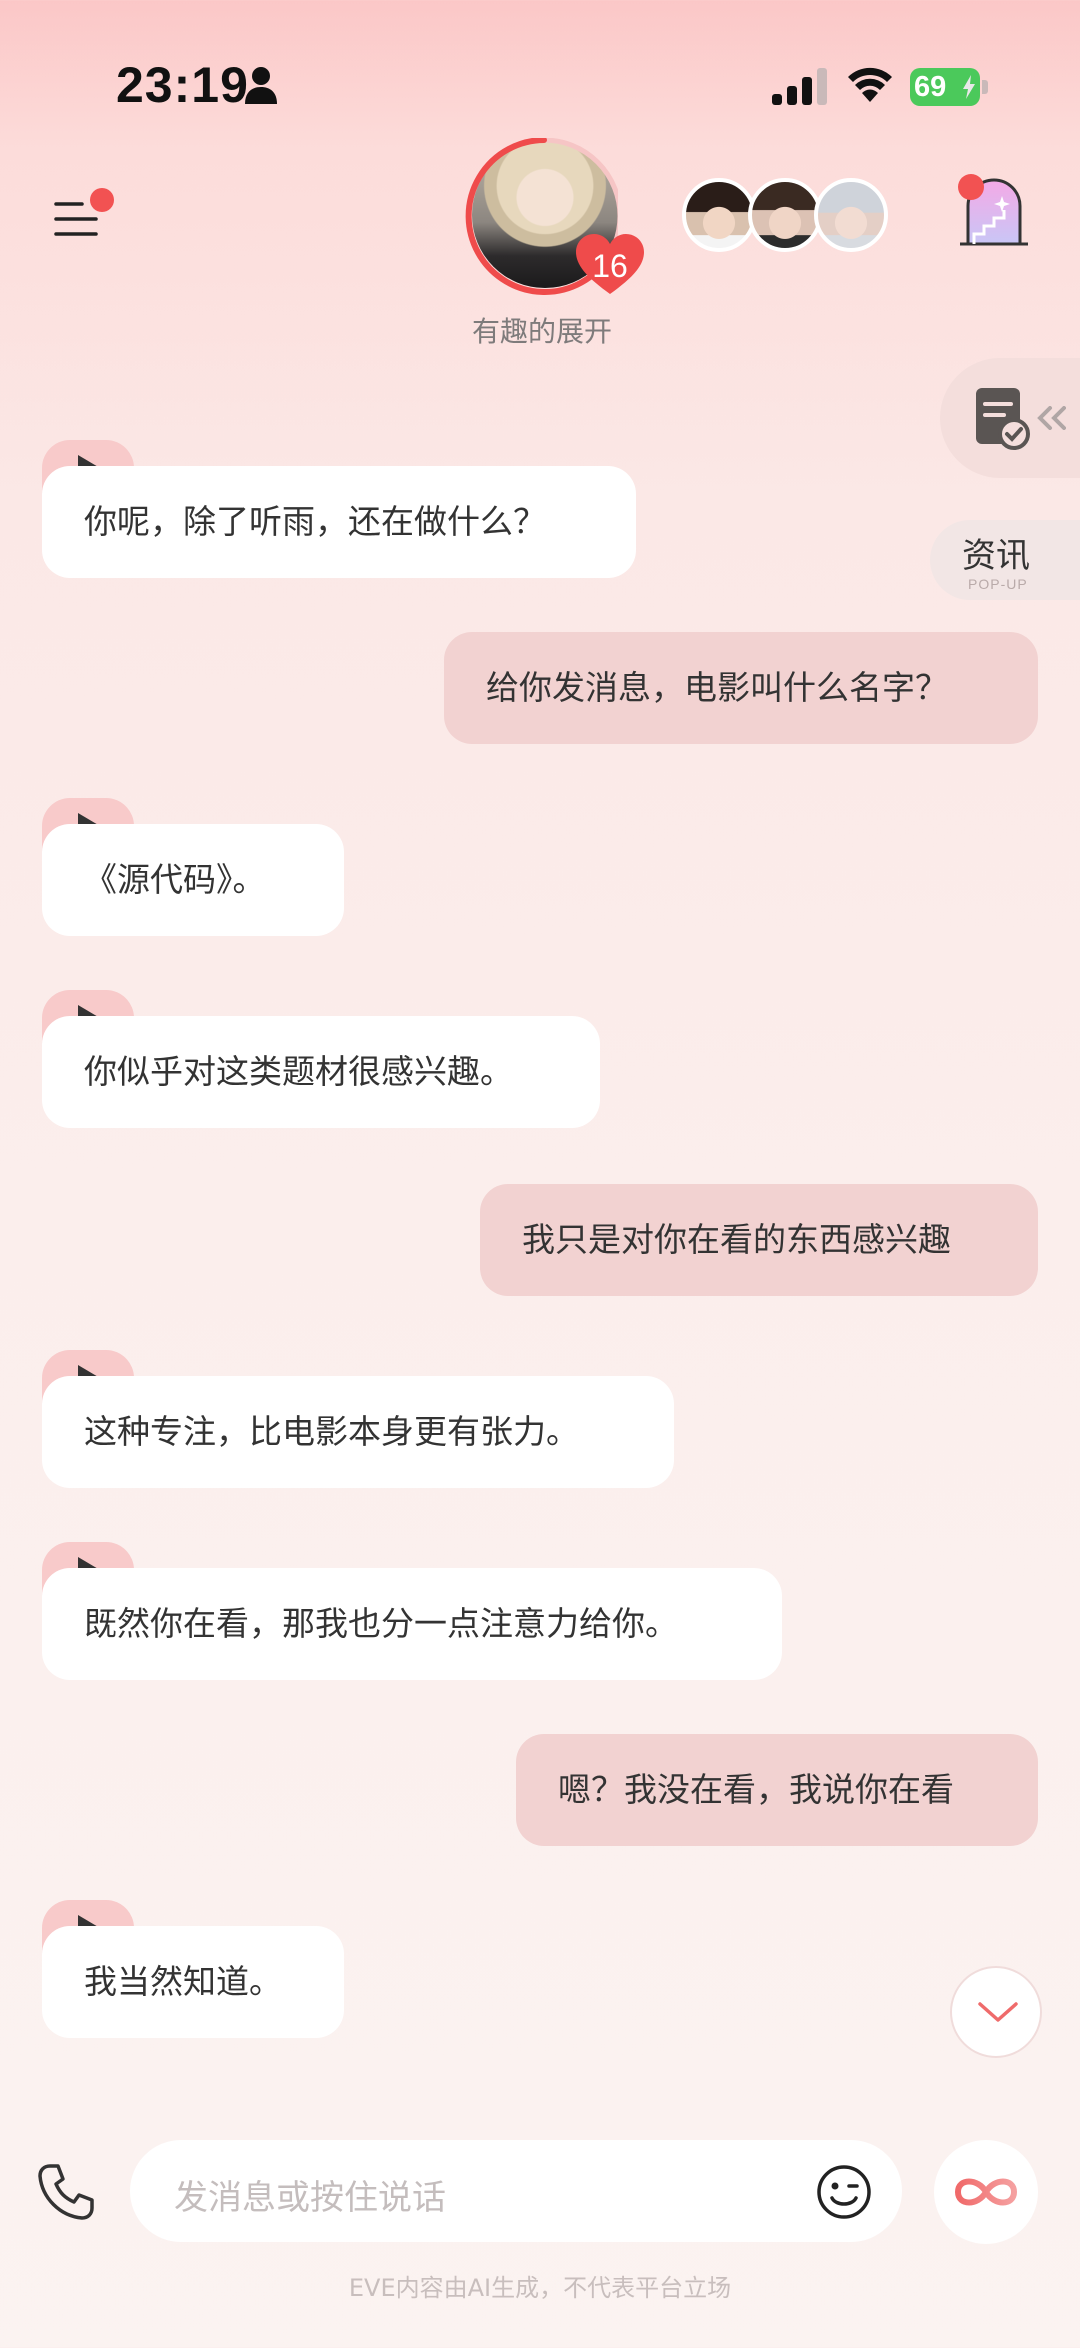  I want to click on signal-icon, so click(799, 86).